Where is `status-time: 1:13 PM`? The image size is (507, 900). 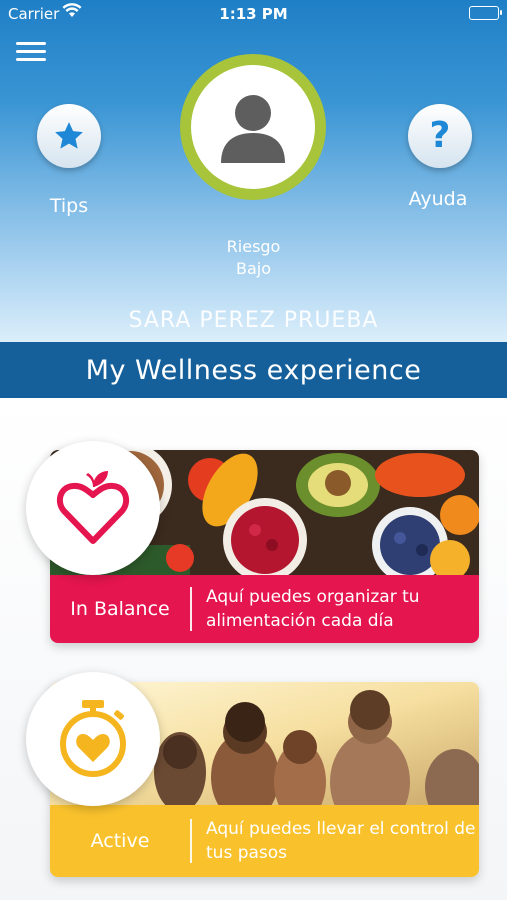
status-time: 1:13 PM is located at coordinates (253, 14).